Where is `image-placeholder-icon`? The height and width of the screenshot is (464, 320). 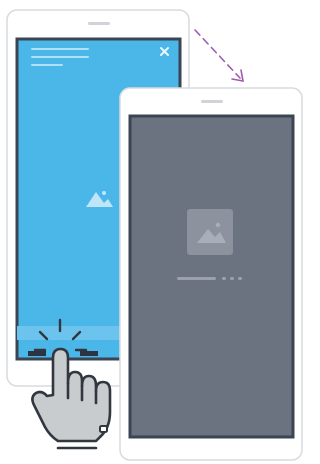
image-placeholder-icon is located at coordinates (210, 232).